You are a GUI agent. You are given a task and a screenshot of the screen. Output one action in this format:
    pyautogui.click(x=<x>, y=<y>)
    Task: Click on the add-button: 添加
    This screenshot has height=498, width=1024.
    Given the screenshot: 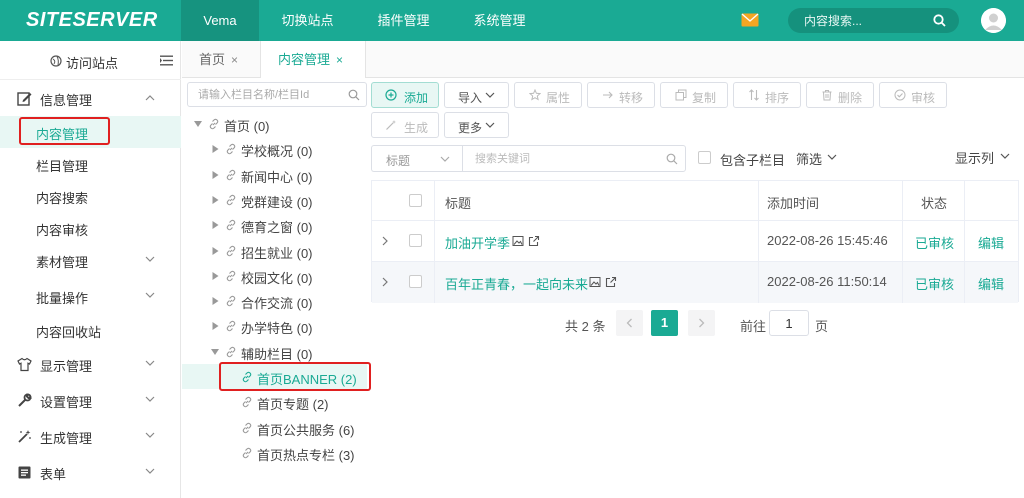 What is the action you would take?
    pyautogui.click(x=405, y=95)
    